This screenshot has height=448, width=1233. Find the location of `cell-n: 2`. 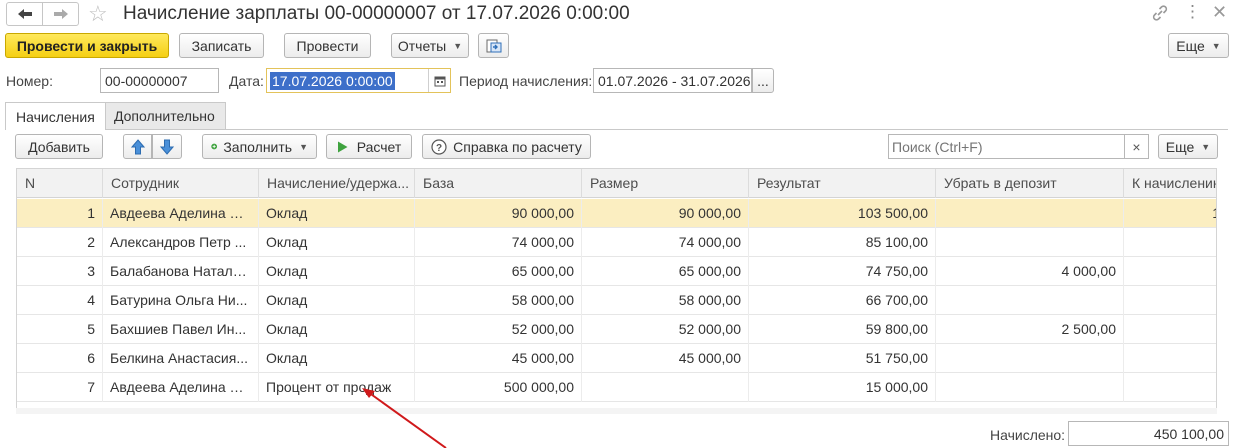

cell-n: 2 is located at coordinates (60, 242).